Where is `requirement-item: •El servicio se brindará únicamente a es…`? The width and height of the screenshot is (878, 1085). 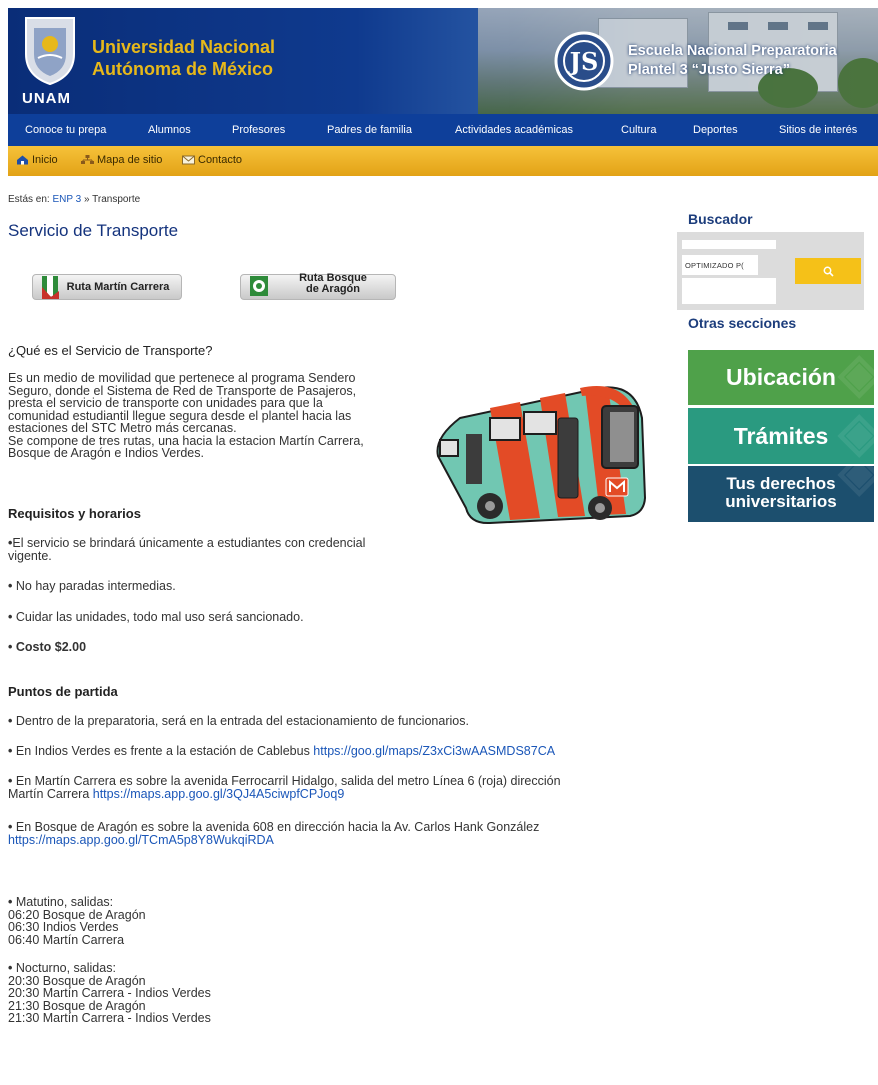 requirement-item: •El servicio se brindará únicamente a es… is located at coordinates (186, 549).